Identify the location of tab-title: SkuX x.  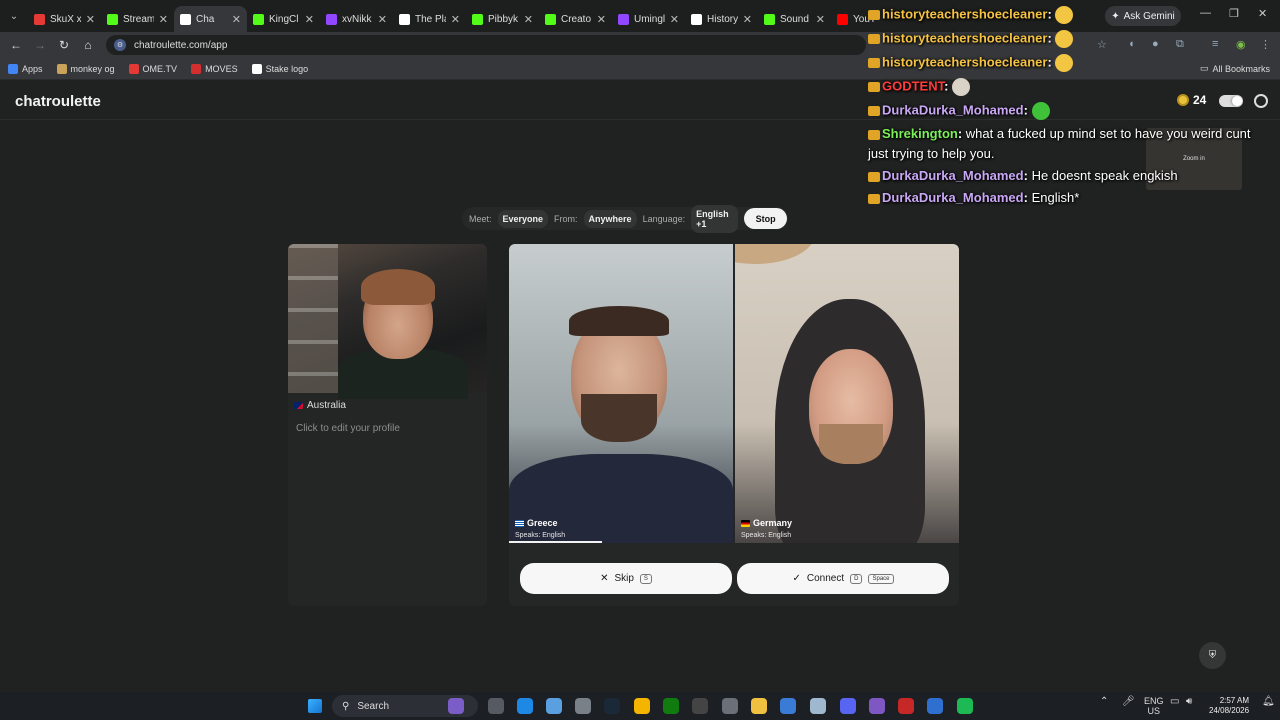
(65, 19).